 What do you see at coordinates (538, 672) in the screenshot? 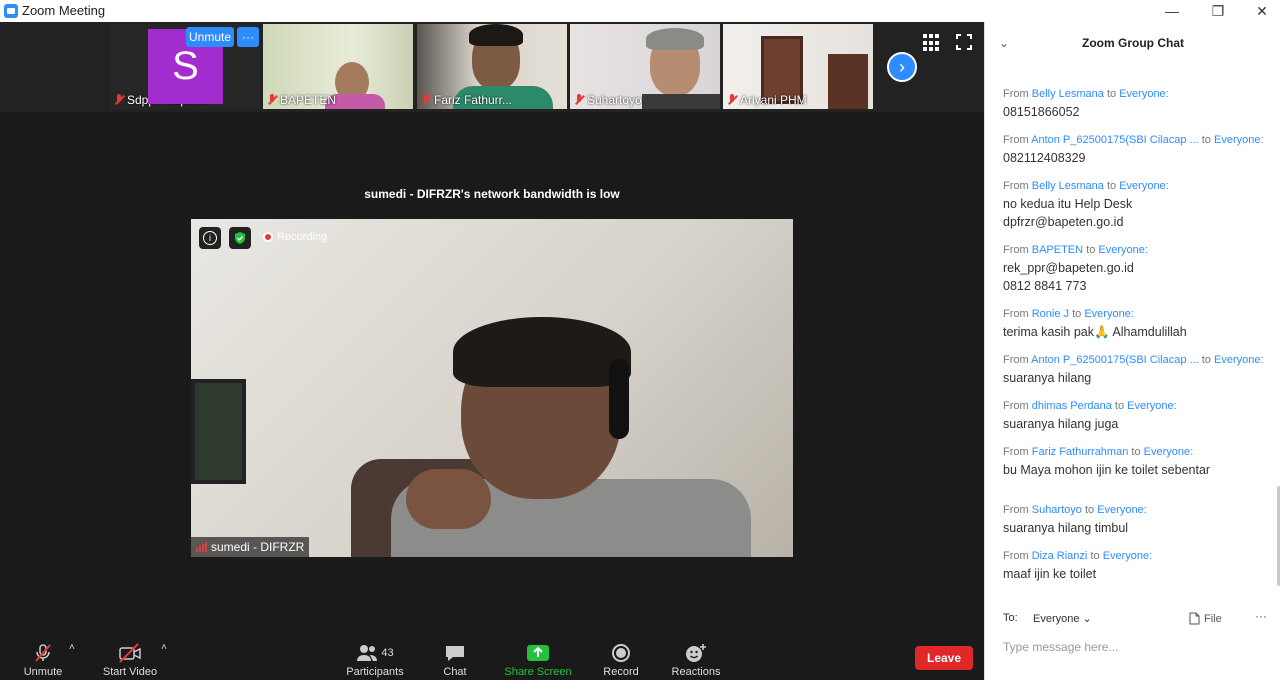
I see `share-screen-label: Share Screen` at bounding box center [538, 672].